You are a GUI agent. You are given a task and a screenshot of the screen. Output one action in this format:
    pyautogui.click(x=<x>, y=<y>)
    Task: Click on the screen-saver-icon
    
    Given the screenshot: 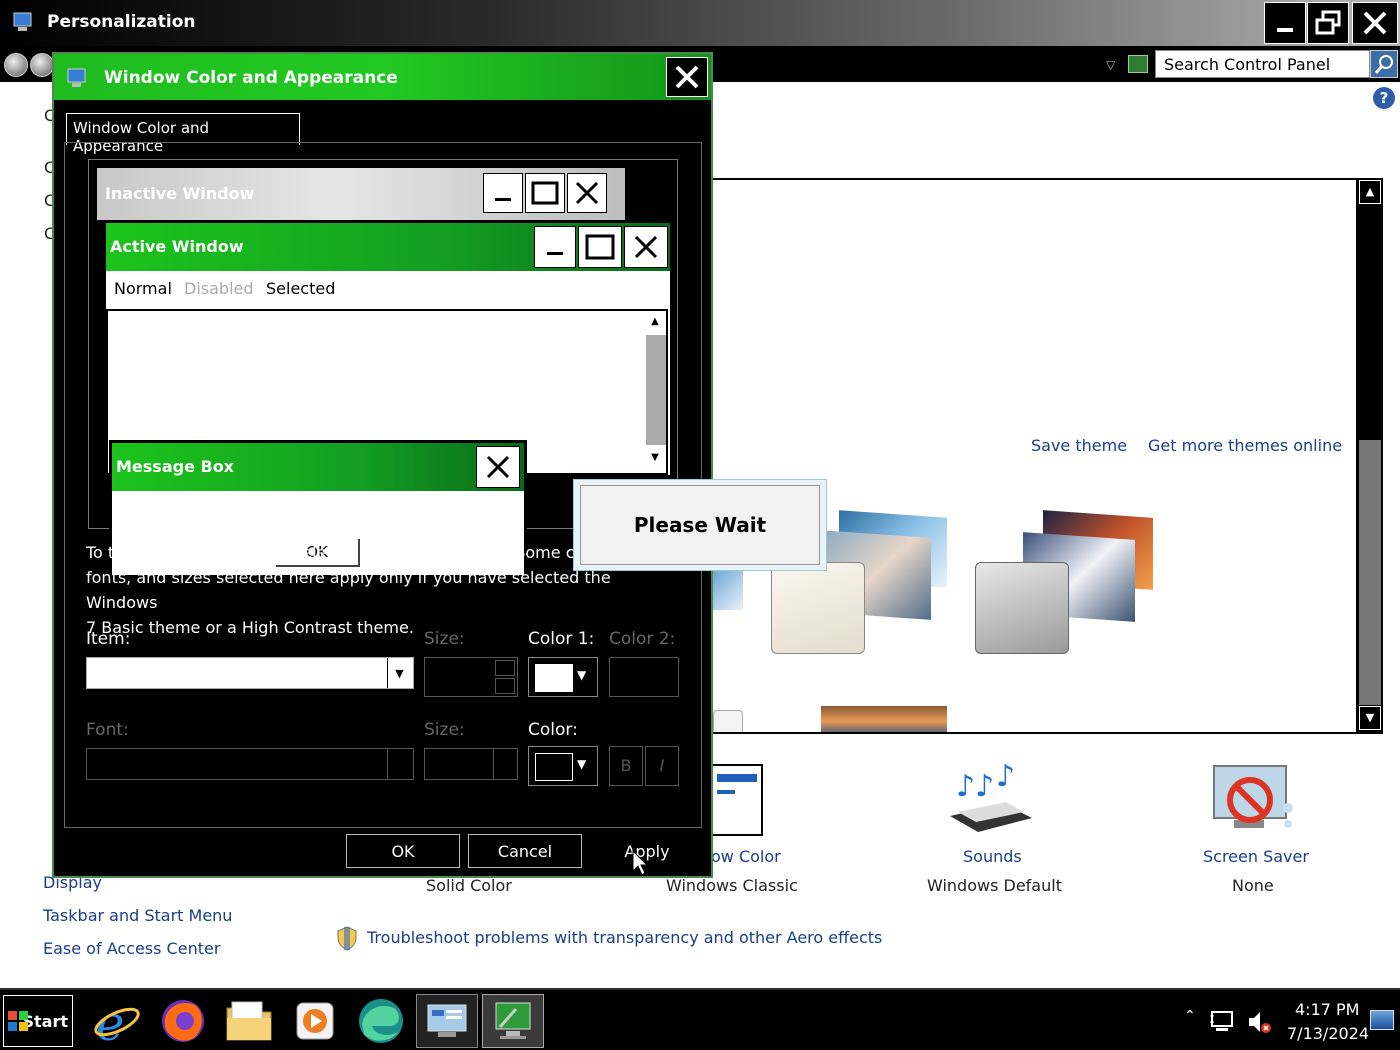 What is the action you would take?
    pyautogui.click(x=1254, y=800)
    